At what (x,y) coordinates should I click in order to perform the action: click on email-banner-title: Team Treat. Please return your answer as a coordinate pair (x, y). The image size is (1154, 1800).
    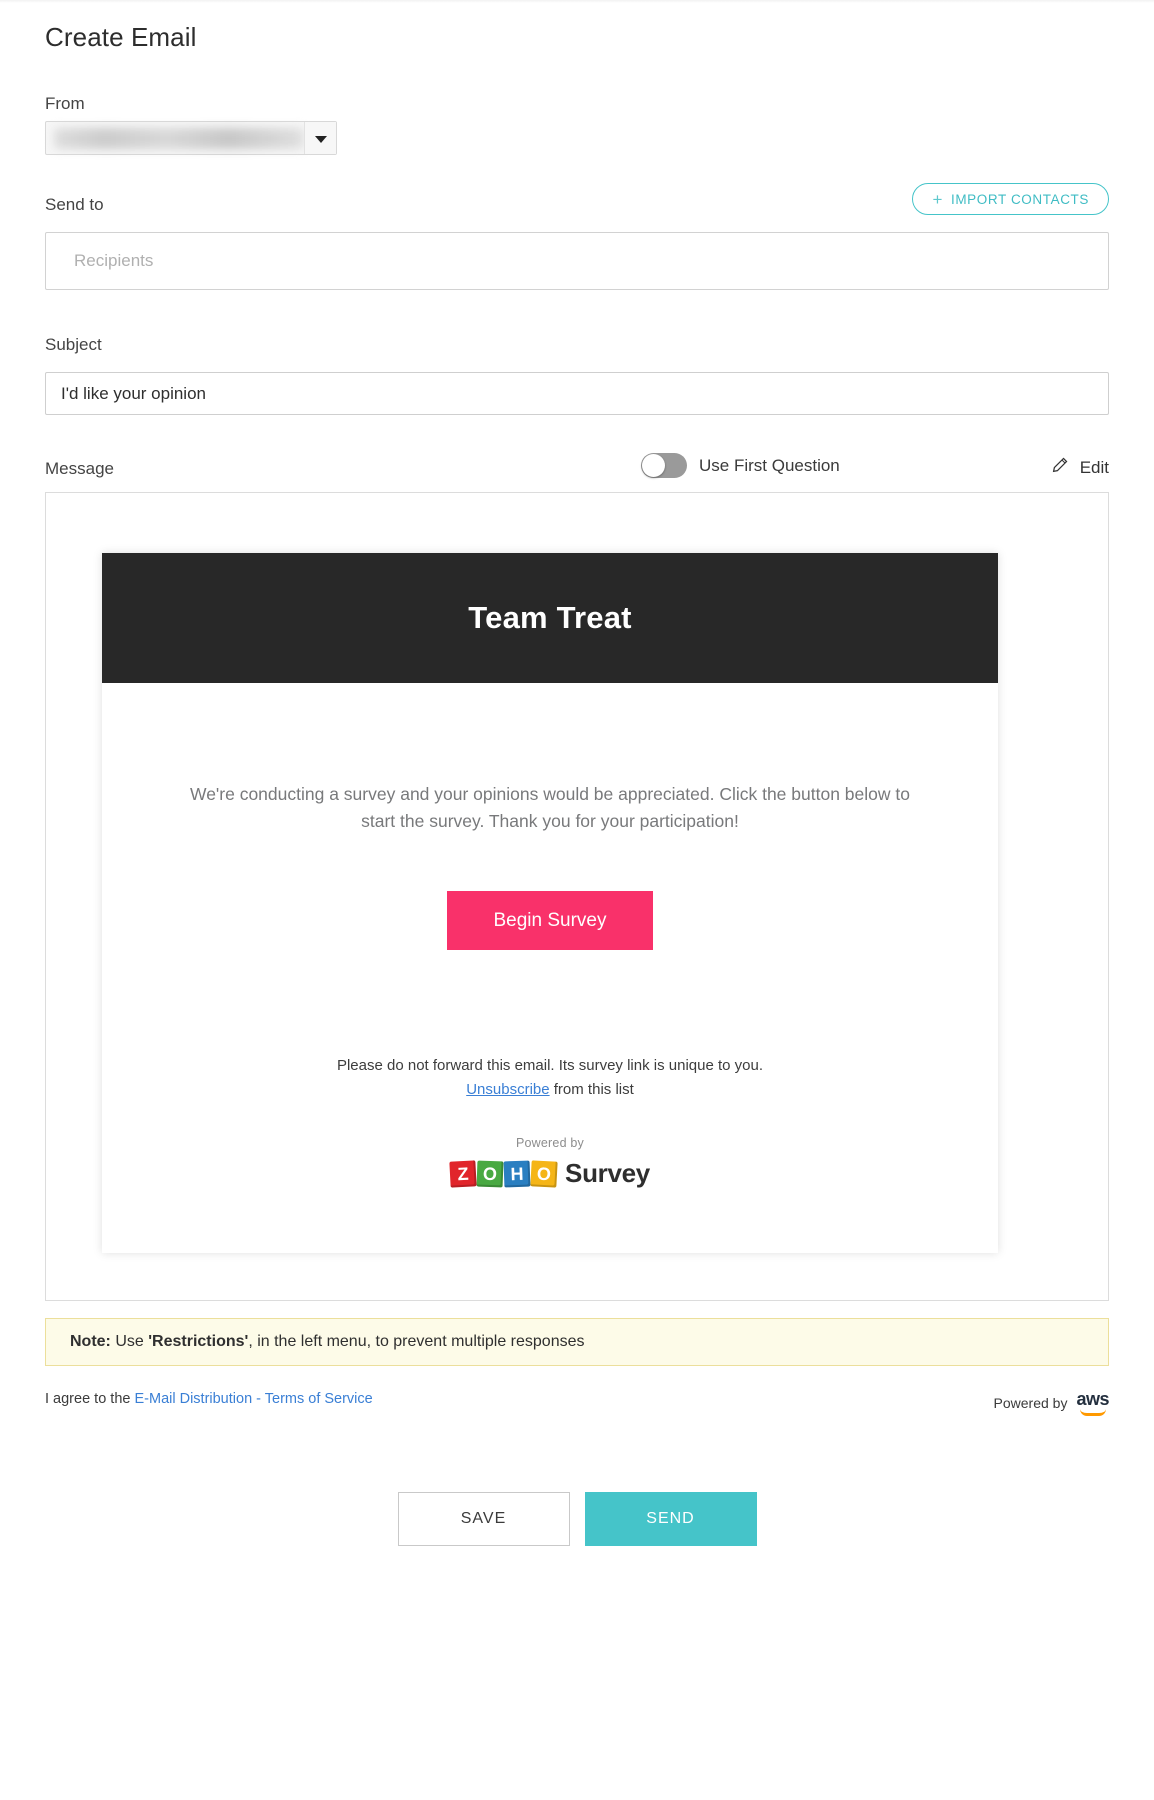
    Looking at the image, I should click on (550, 617).